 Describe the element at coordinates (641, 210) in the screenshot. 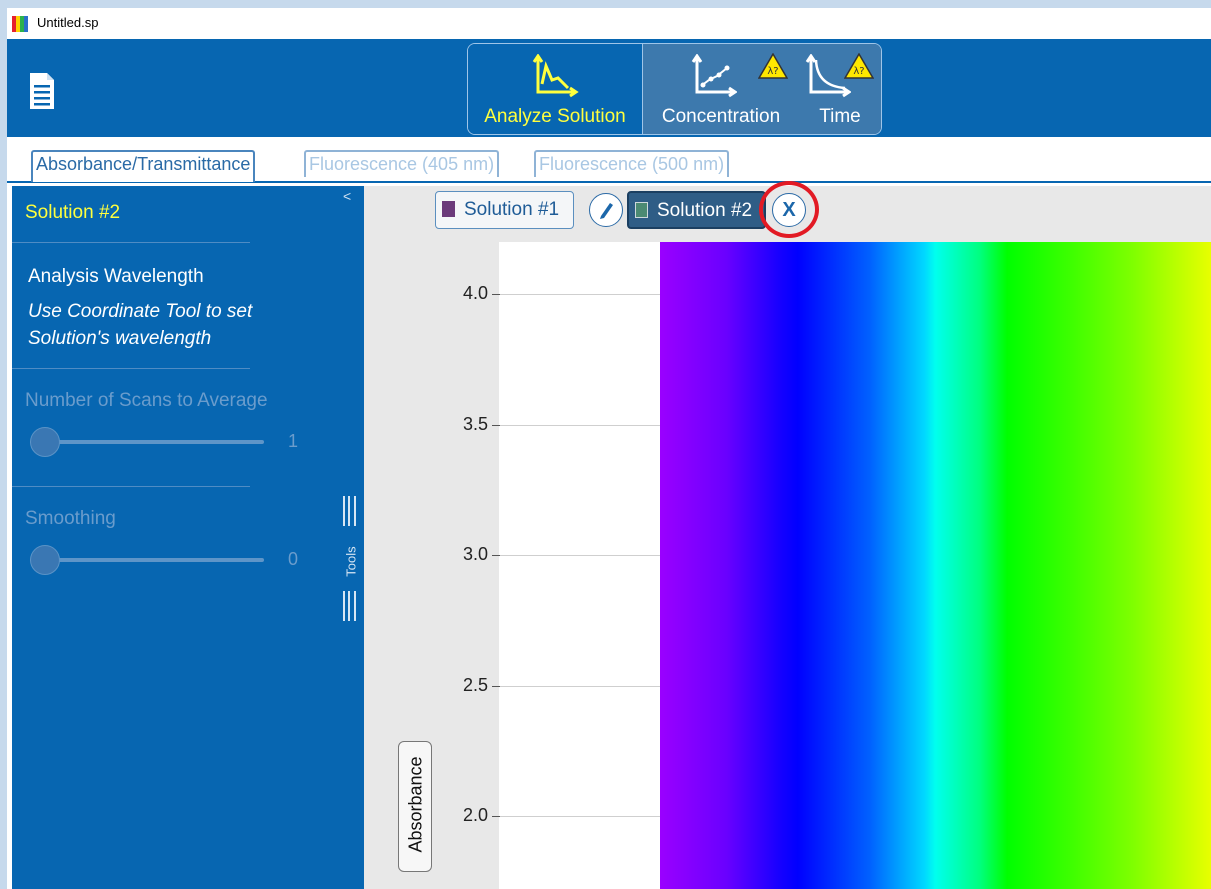

I see `solution-2-color-swatch` at that location.